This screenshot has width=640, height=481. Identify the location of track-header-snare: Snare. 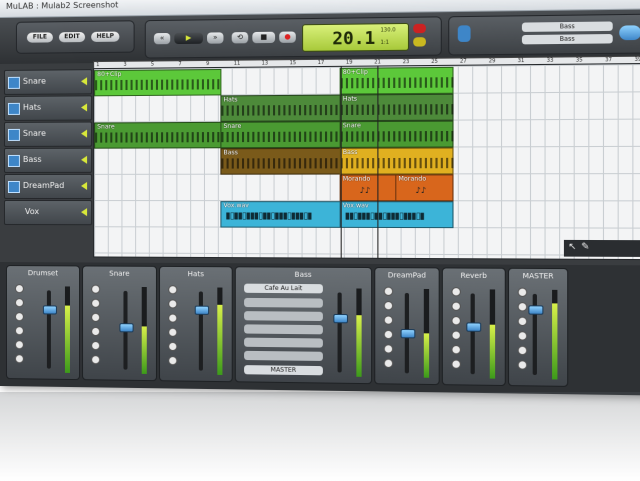
(48, 82).